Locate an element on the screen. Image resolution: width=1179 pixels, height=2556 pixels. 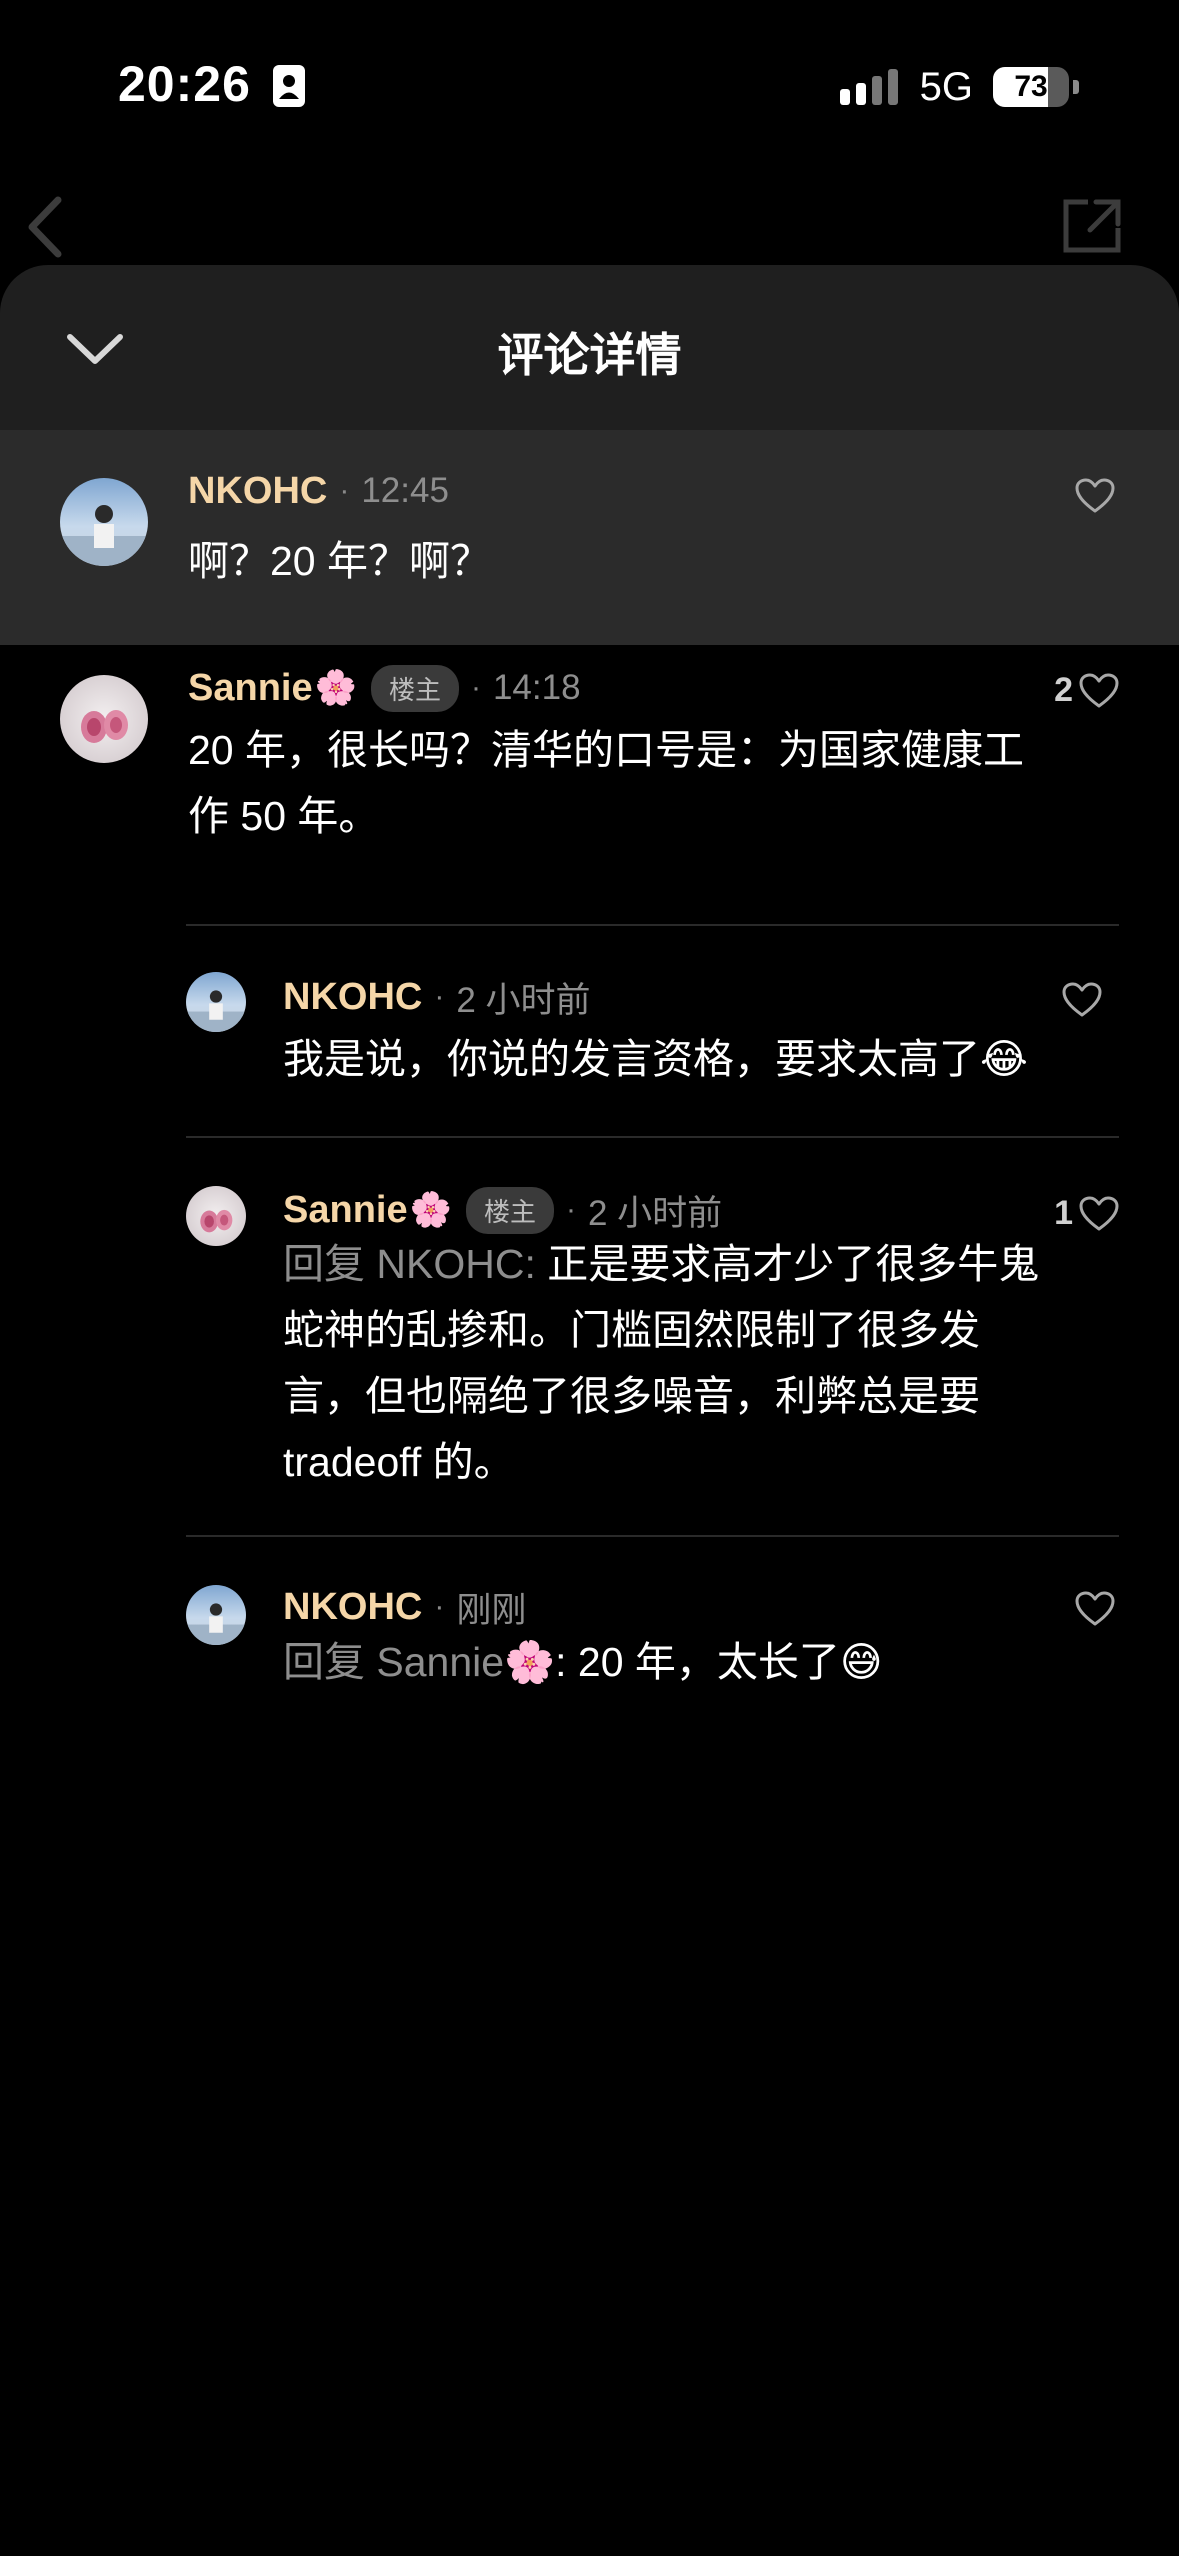
sheet-header: 评论详情 is located at coordinates (589, 347).